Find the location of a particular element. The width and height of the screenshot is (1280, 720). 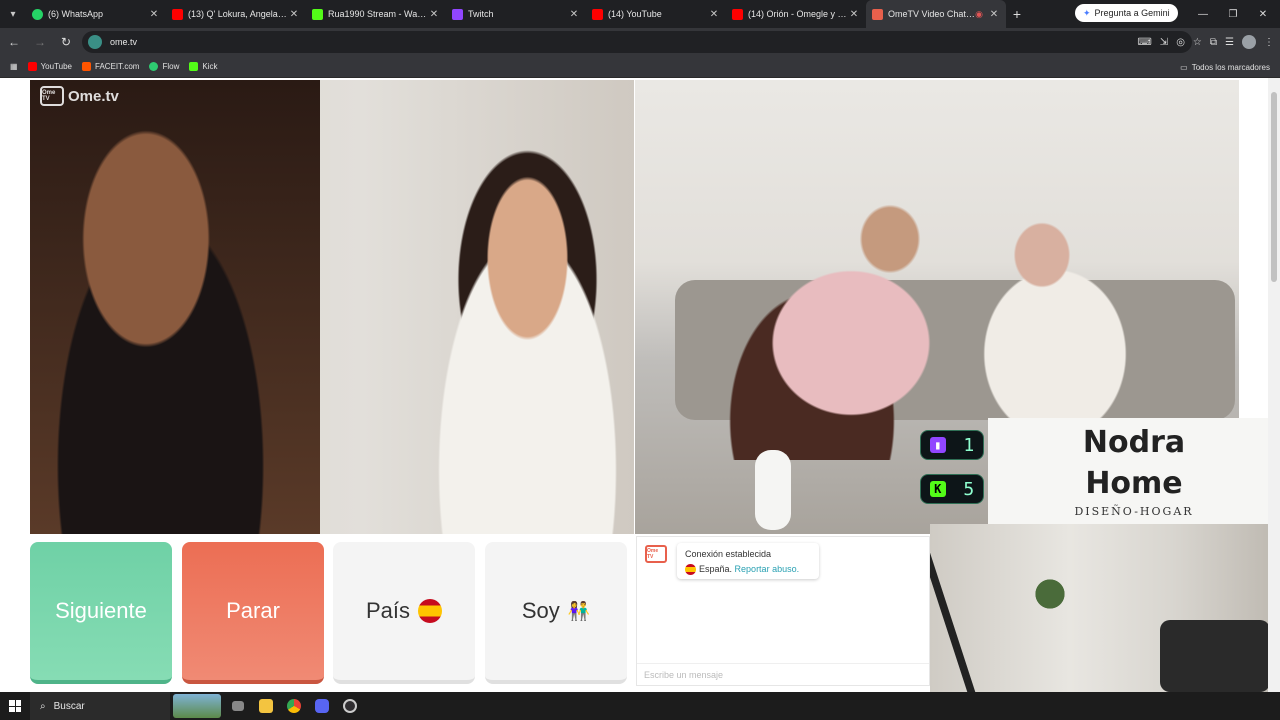

taskbar-search: ⌕ Buscar is located at coordinates (100, 706).